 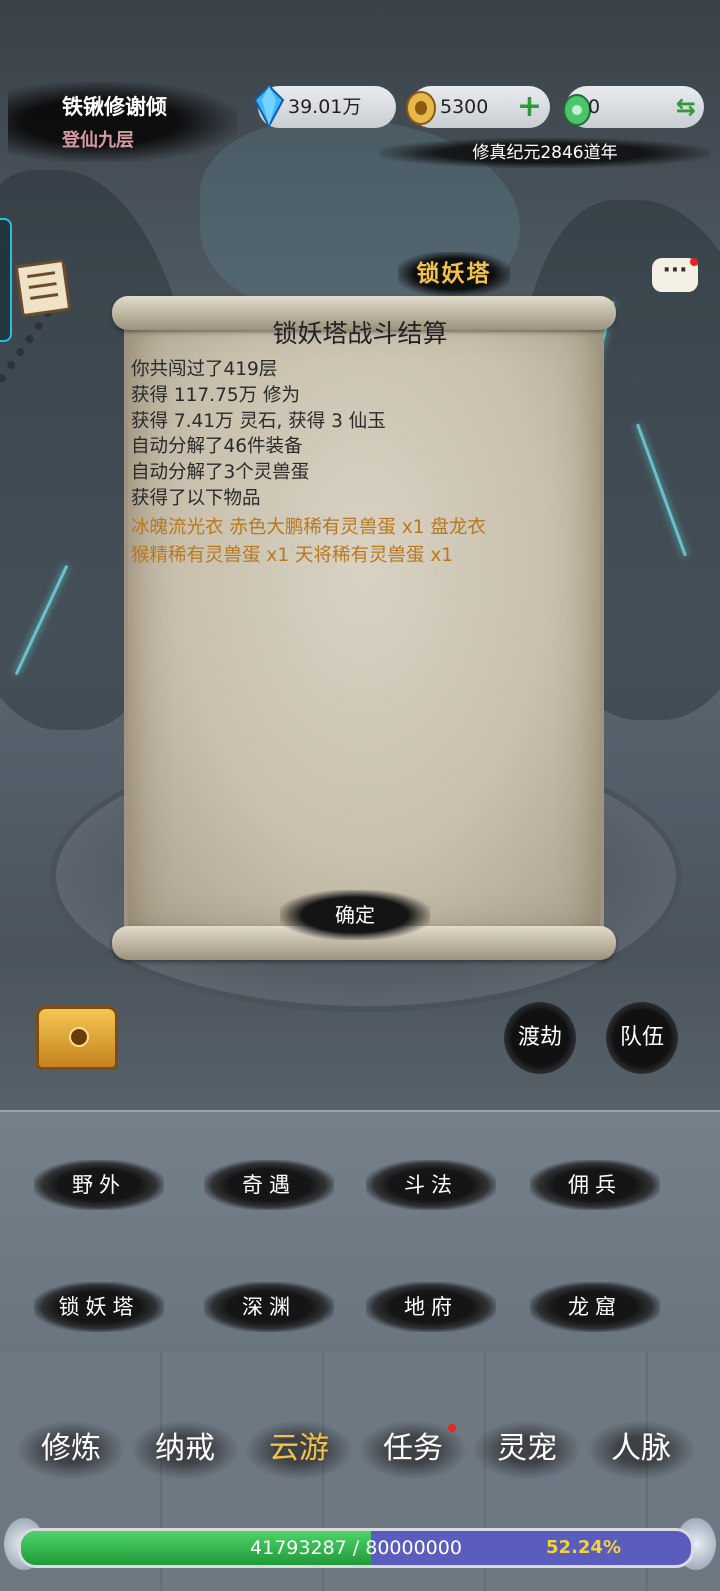 I want to click on result-line: 自动分解了46件装备, so click(x=217, y=447).